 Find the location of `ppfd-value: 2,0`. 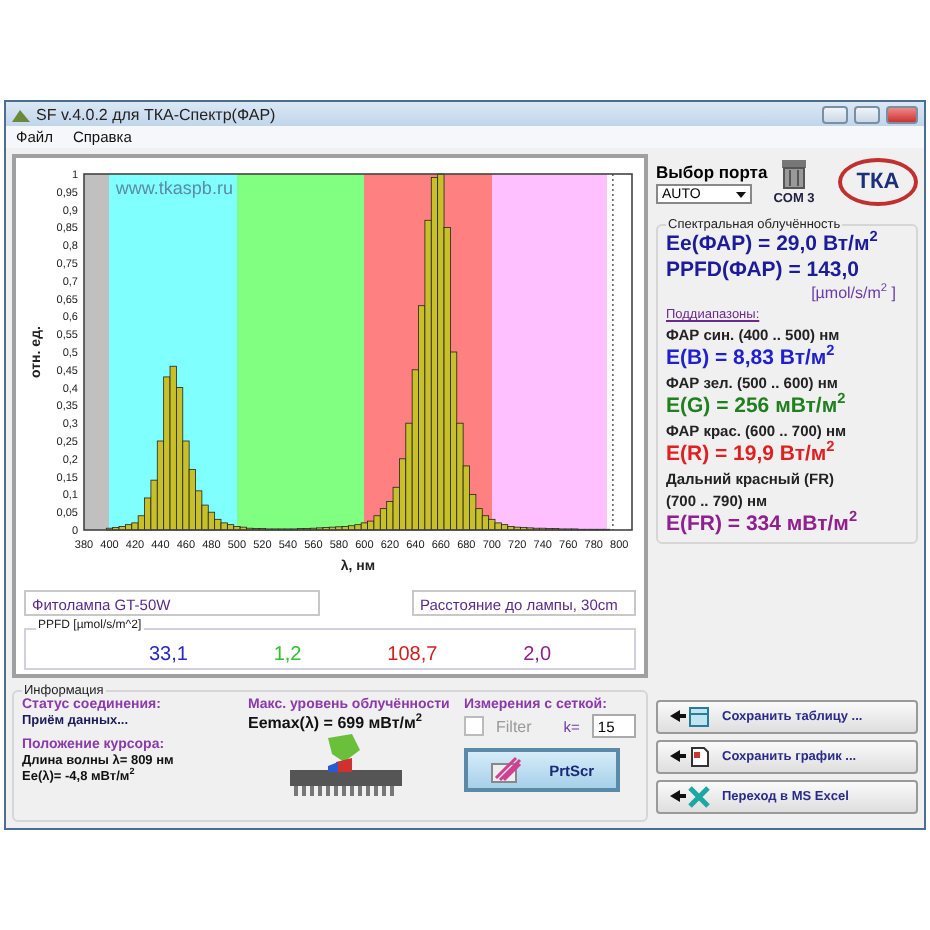

ppfd-value: 2,0 is located at coordinates (537, 655).